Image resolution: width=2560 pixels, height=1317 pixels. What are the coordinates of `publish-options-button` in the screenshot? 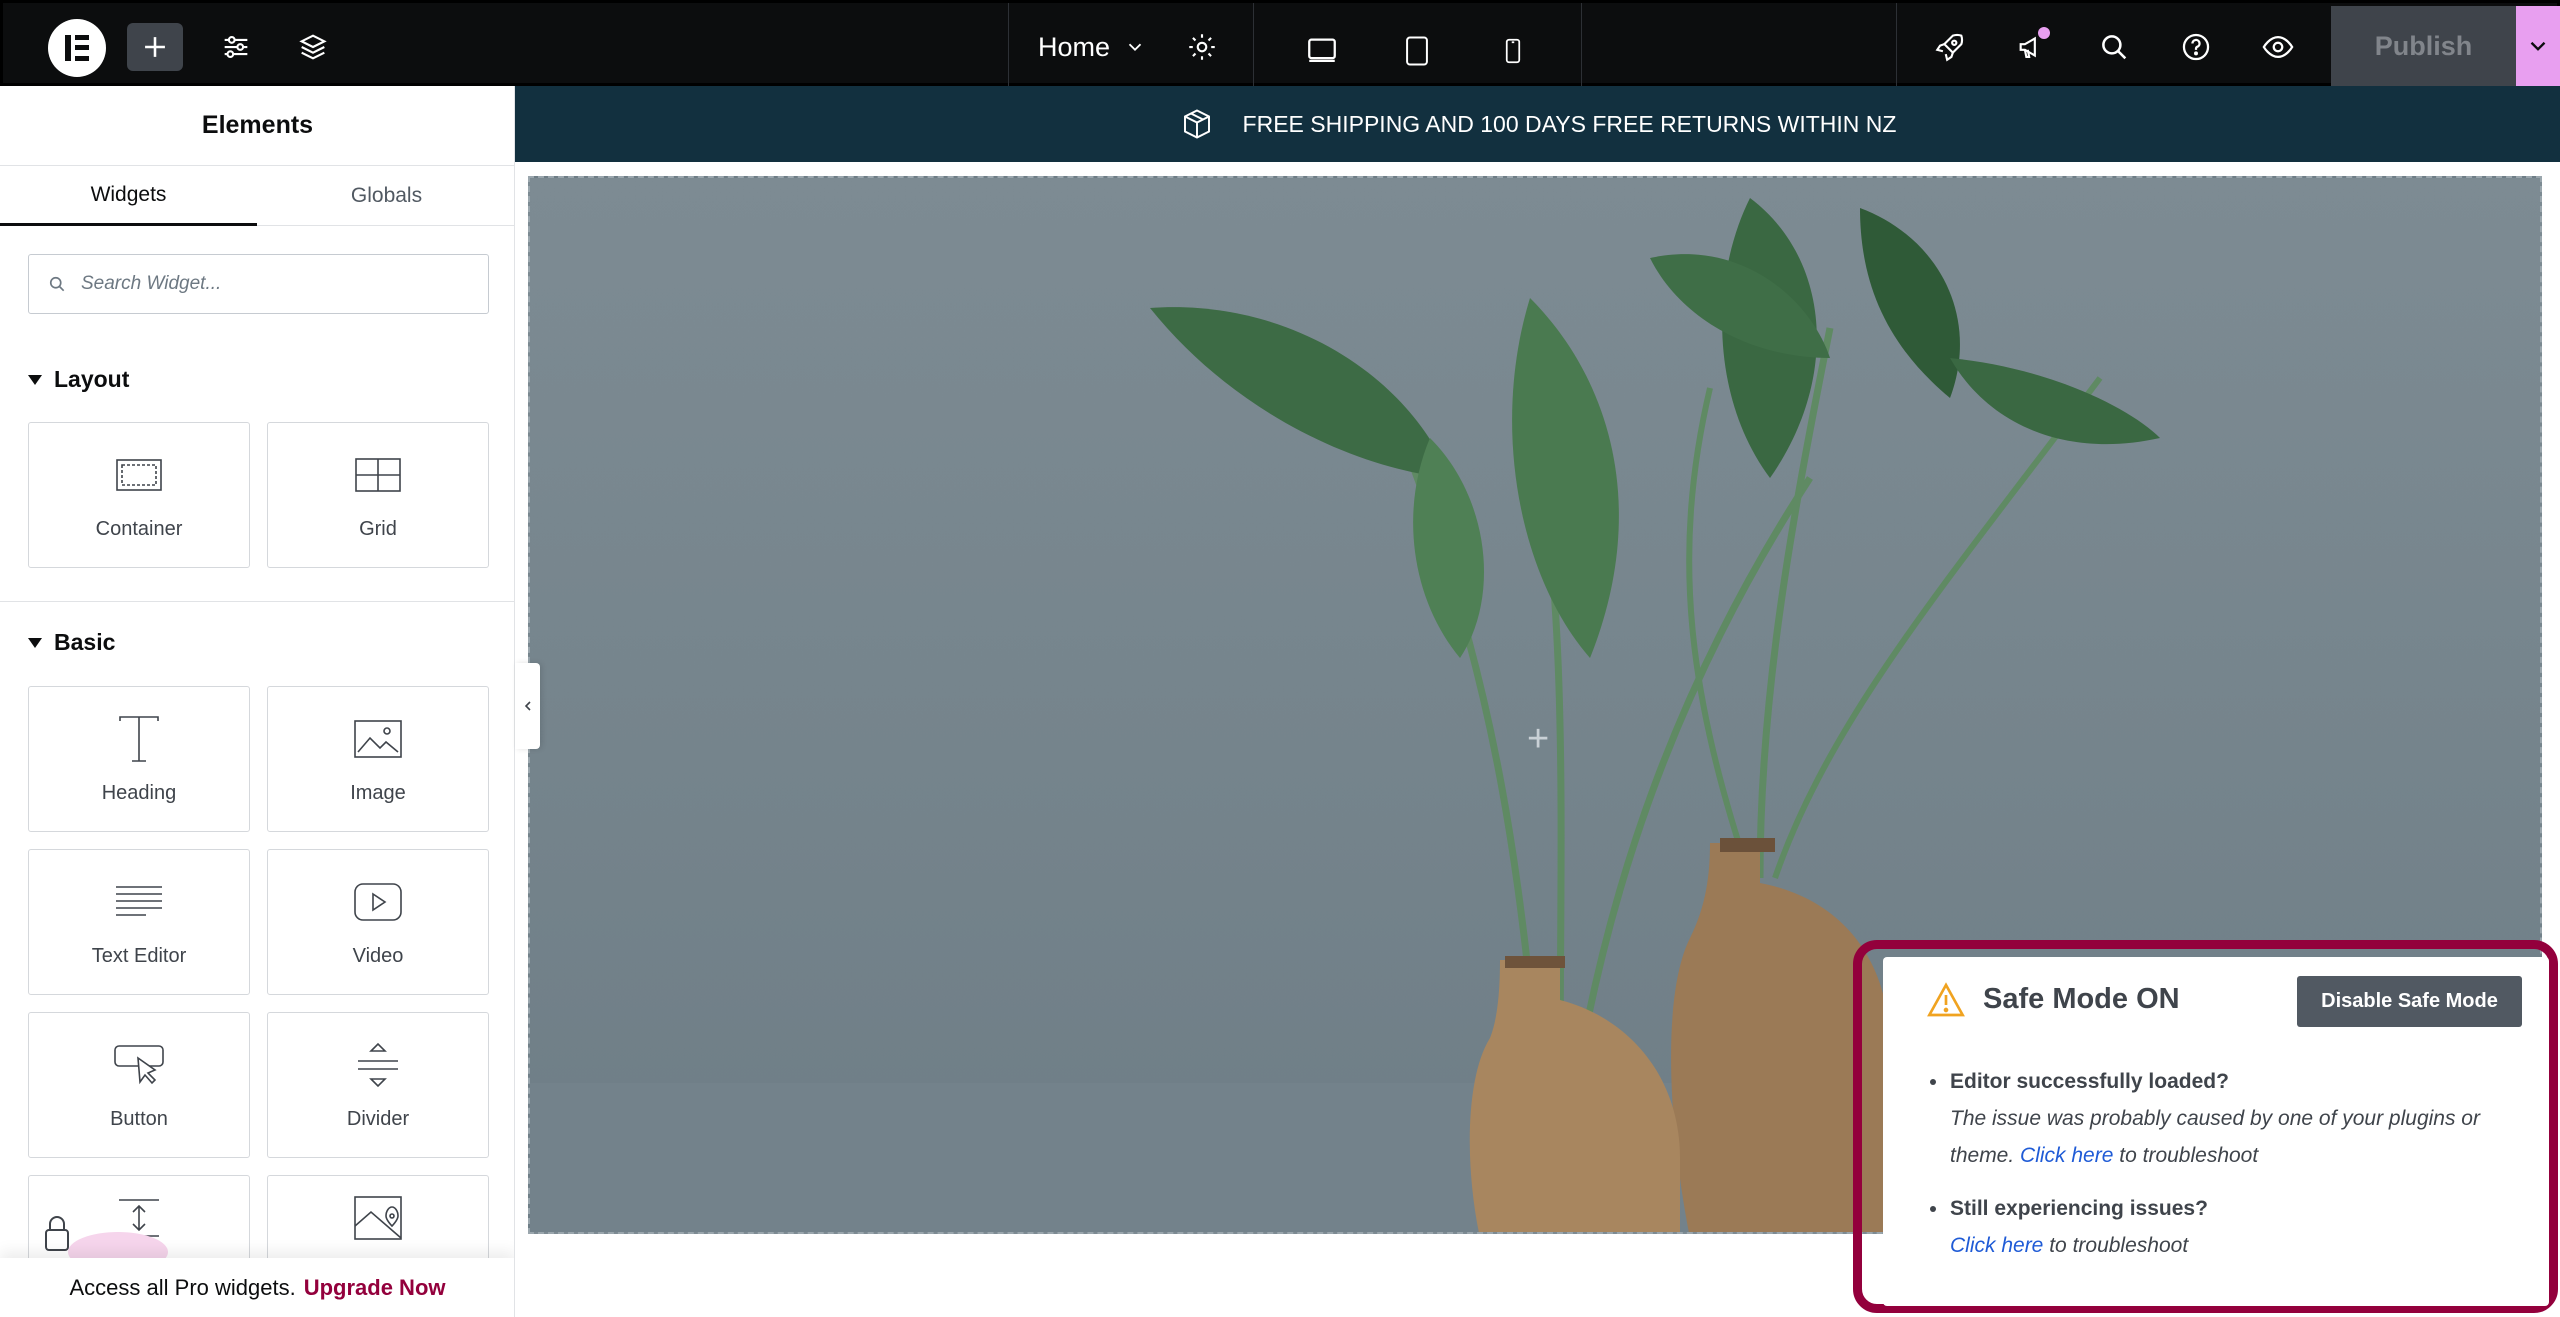 It's located at (2538, 46).